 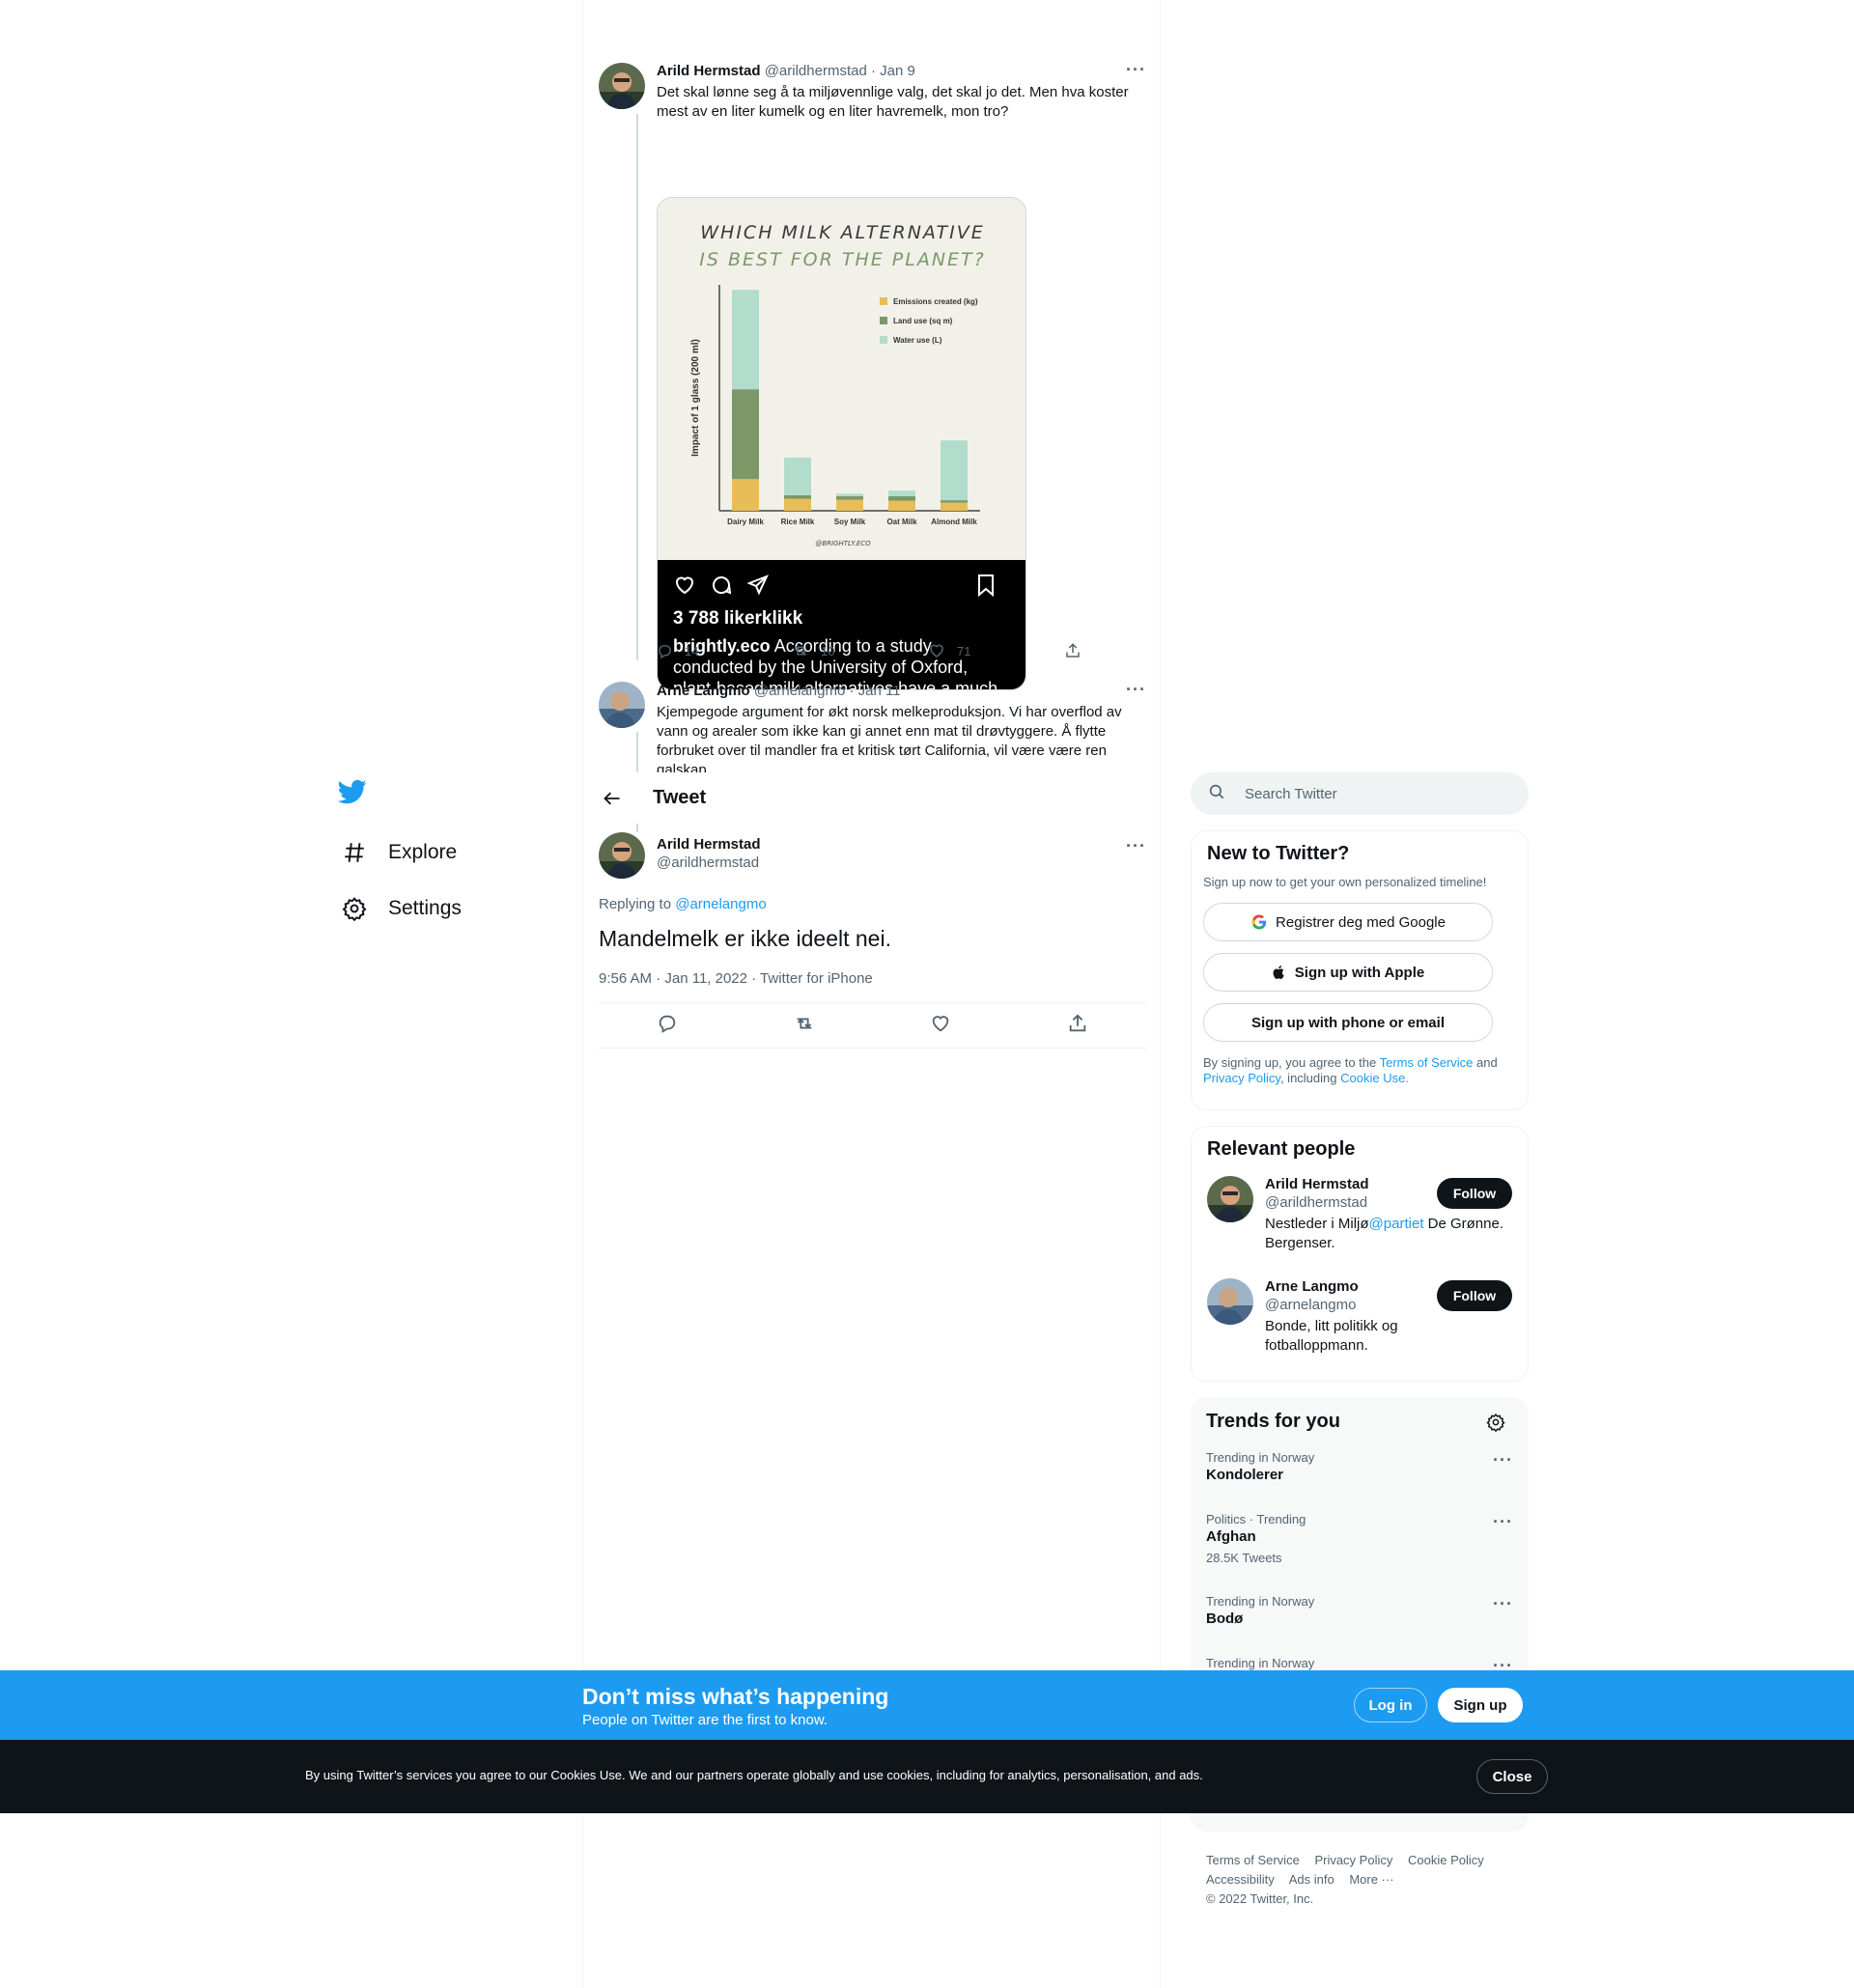 What do you see at coordinates (1348, 1023) in the screenshot?
I see `phone-email-signup-button: Sign up with phone or email` at bounding box center [1348, 1023].